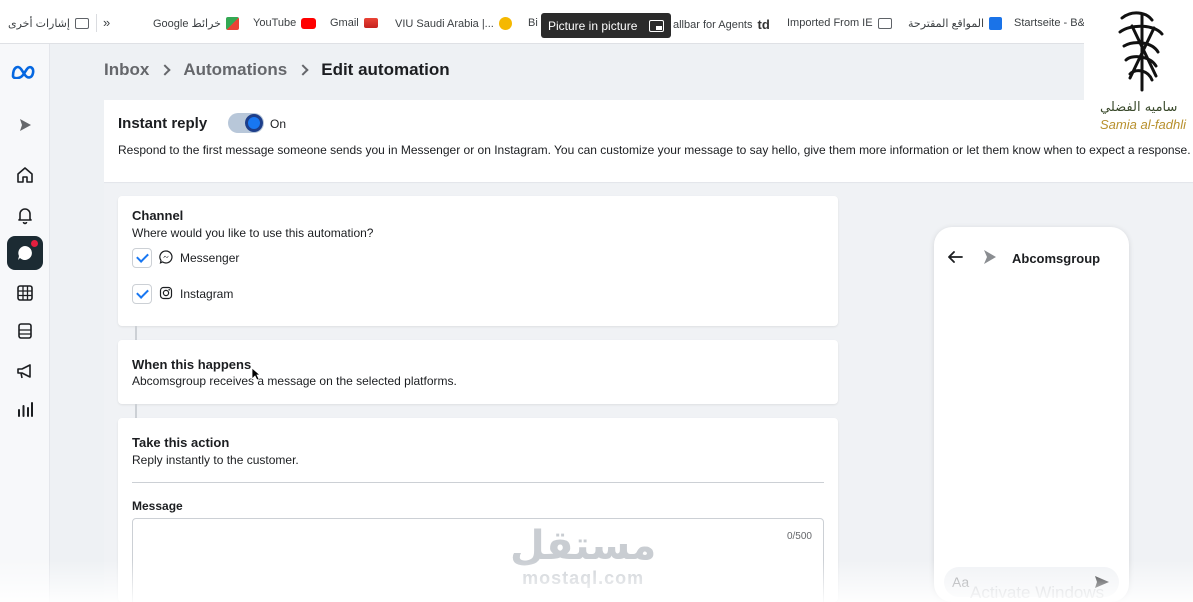  What do you see at coordinates (25, 125) in the screenshot?
I see `ads-icon` at bounding box center [25, 125].